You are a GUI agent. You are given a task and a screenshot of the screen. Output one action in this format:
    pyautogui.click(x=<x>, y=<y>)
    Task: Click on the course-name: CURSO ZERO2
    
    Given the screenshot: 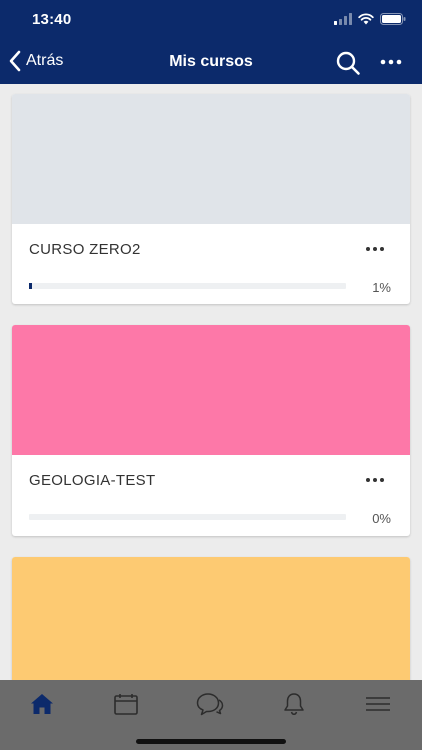 What is the action you would take?
    pyautogui.click(x=85, y=249)
    